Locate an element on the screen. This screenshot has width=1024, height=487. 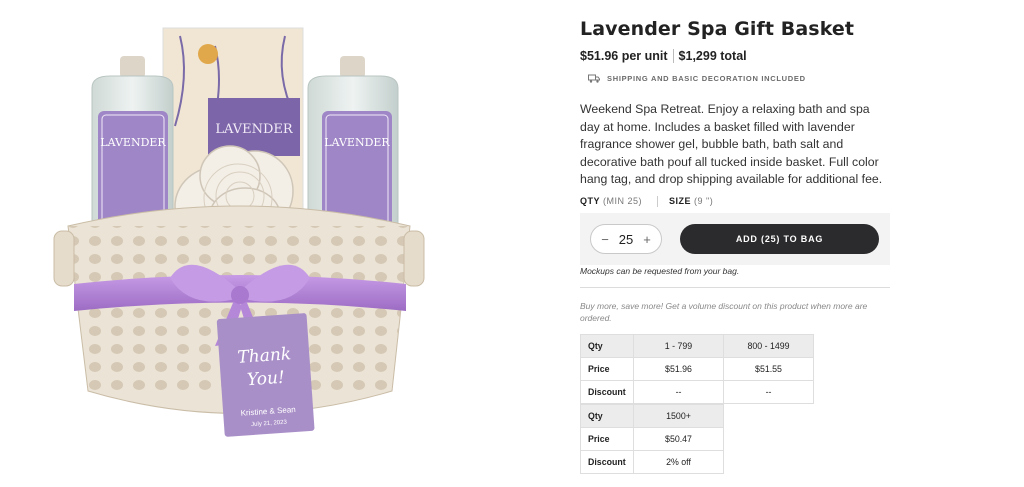
quantity-value: 25 is located at coordinates (626, 239).